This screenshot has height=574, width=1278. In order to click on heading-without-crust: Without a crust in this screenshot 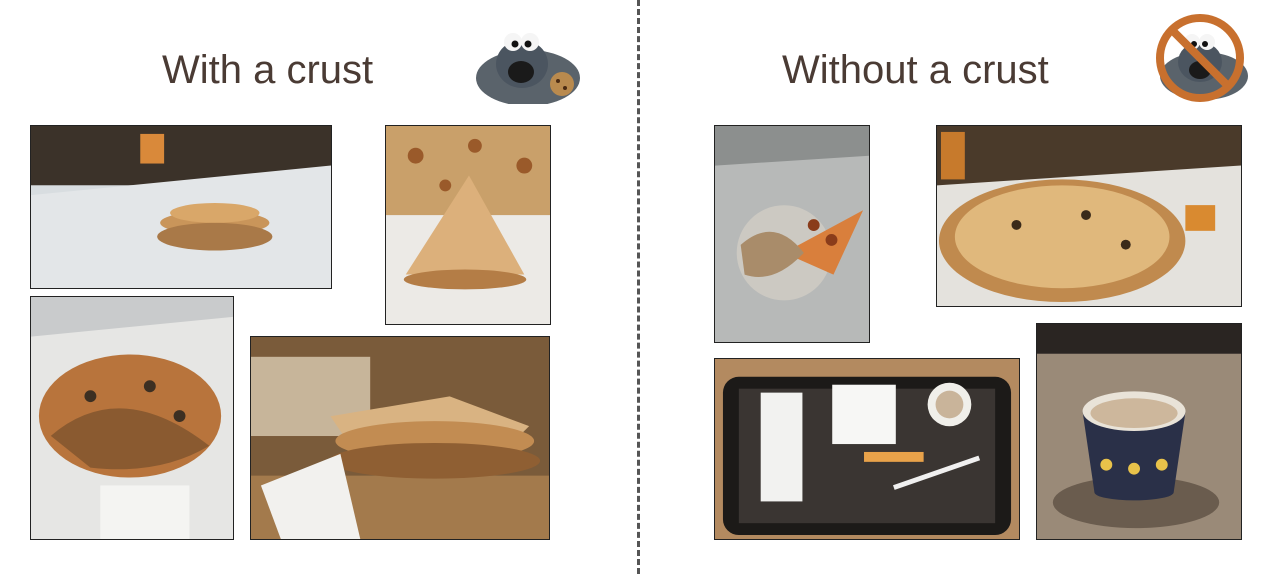, I will do `click(915, 70)`.